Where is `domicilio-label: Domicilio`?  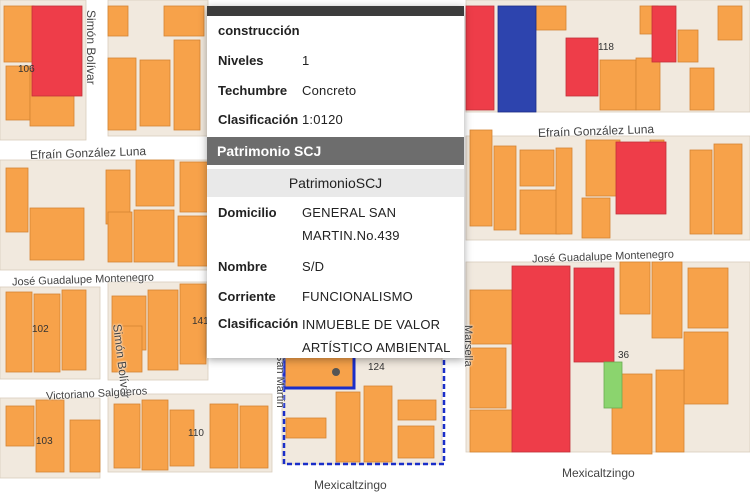 domicilio-label: Domicilio is located at coordinates (247, 212).